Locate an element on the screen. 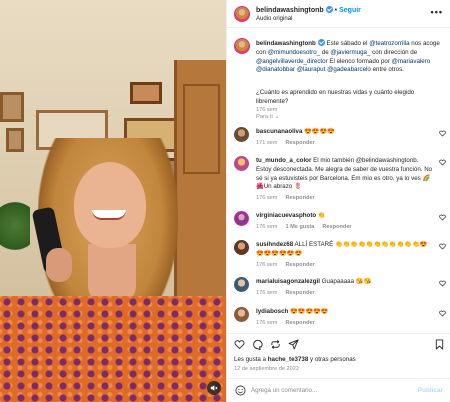 The height and width of the screenshot is (402, 450). header-username: belindawashingtonb is located at coordinates (290, 10).